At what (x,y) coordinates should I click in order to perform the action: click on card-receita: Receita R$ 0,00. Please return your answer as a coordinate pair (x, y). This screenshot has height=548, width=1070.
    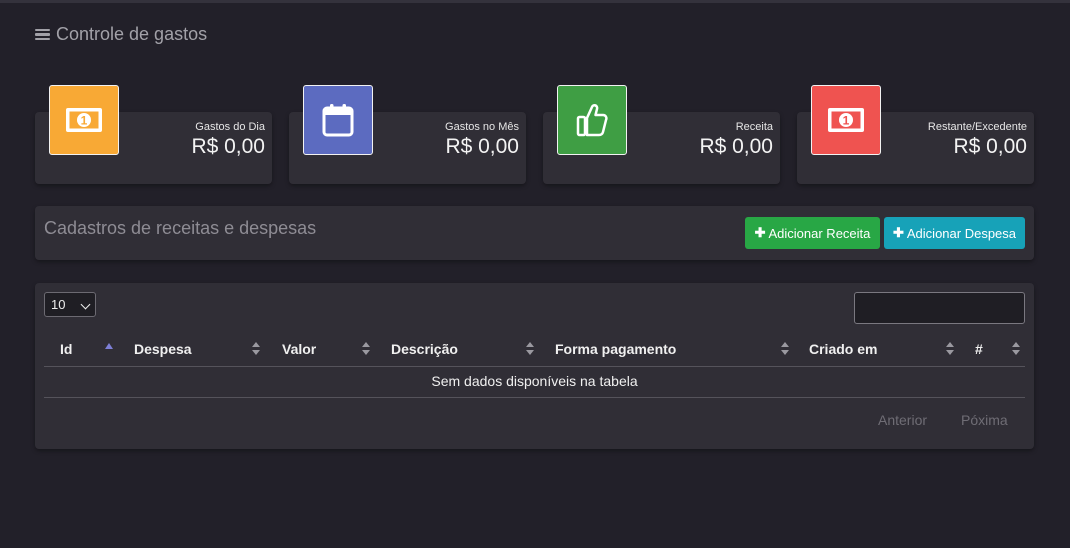
    Looking at the image, I should click on (661, 134).